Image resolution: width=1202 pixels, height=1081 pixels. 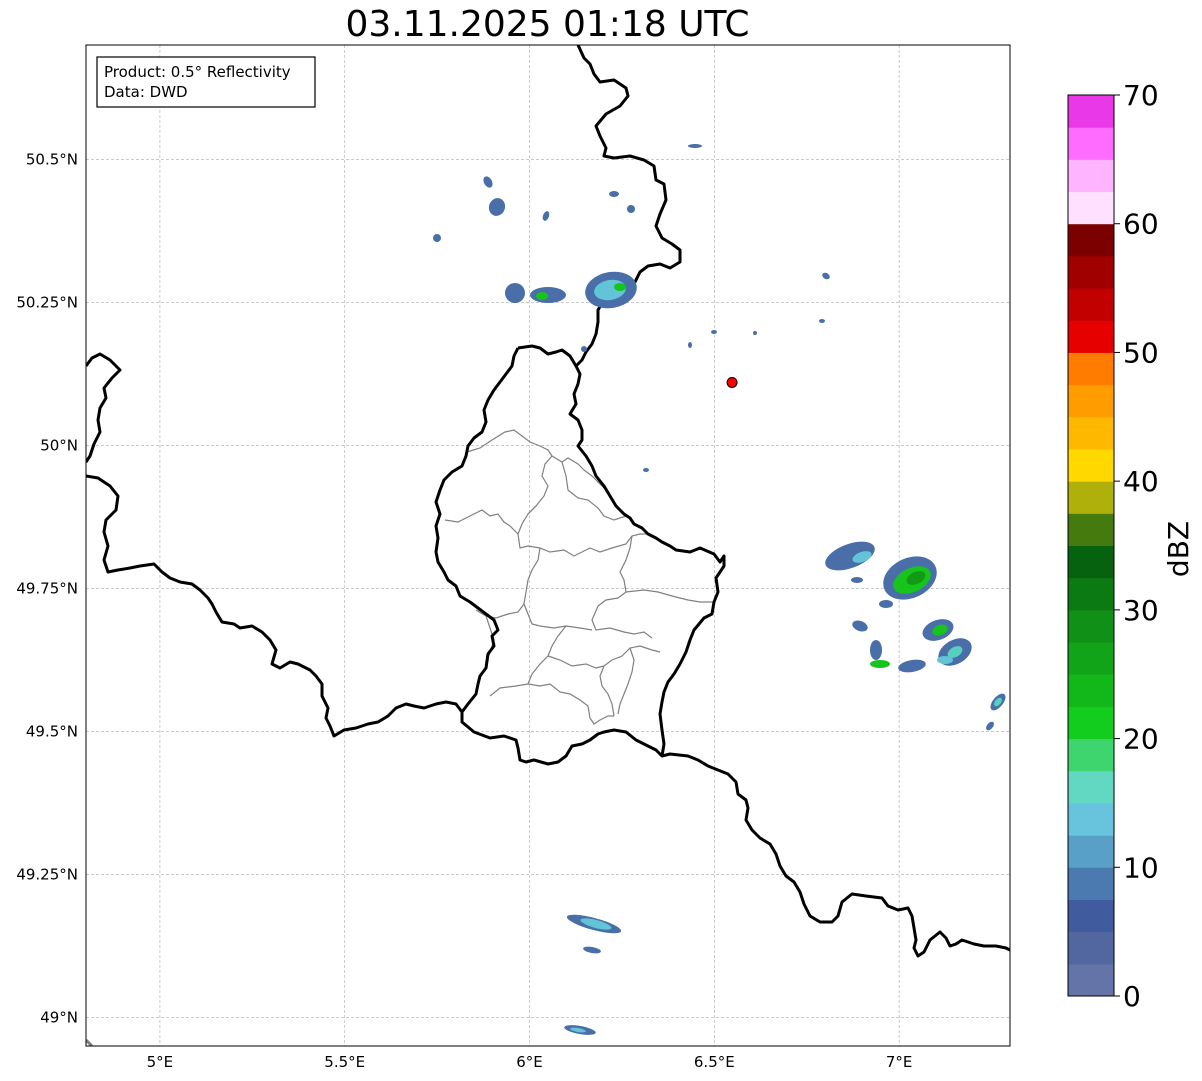 I want to click on y-tick-label: 49.5°N, so click(x=52, y=731).